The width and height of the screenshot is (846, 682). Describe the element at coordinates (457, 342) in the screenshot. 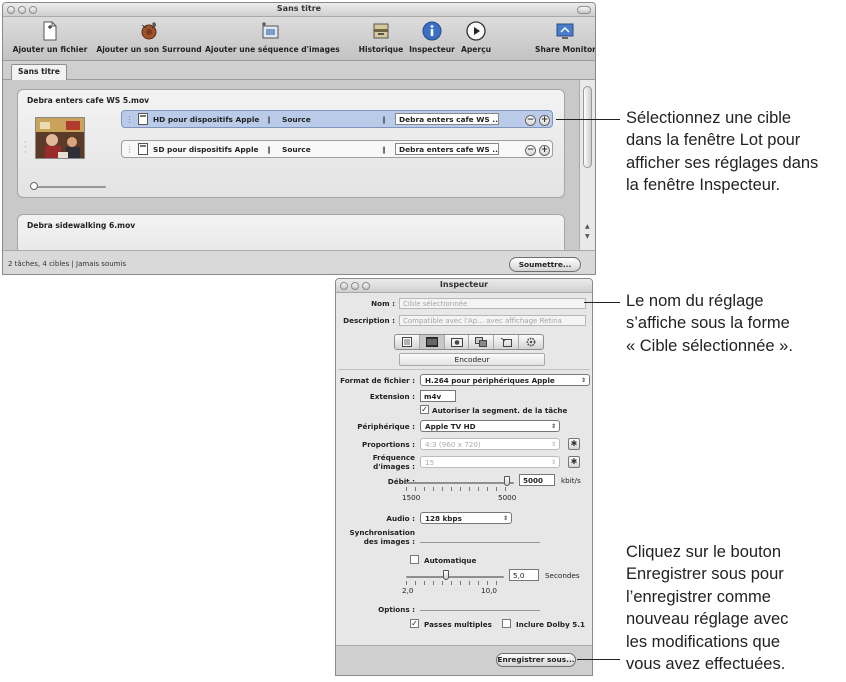

I see `tab-frame-controls` at that location.